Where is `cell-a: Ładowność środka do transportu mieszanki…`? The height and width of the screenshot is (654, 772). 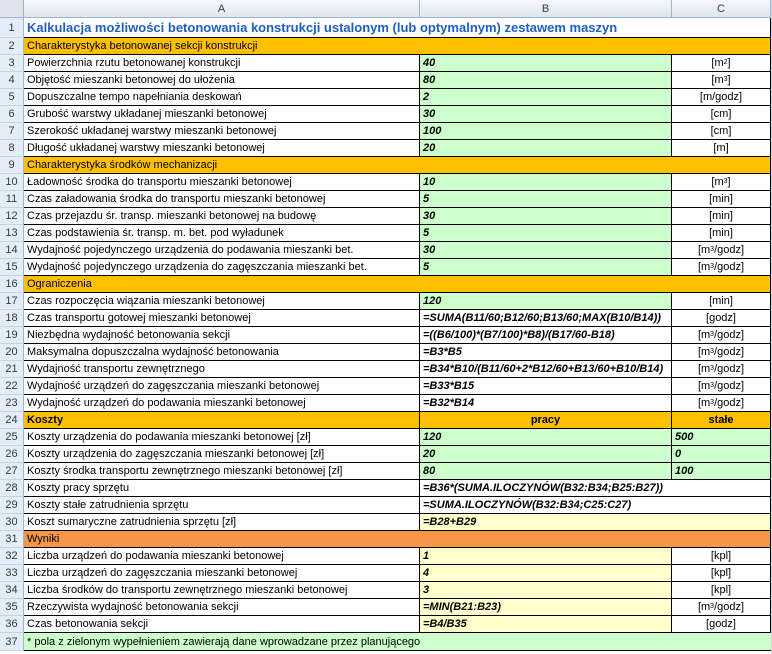 cell-a: Ładowność środka do transportu mieszanki… is located at coordinates (222, 182).